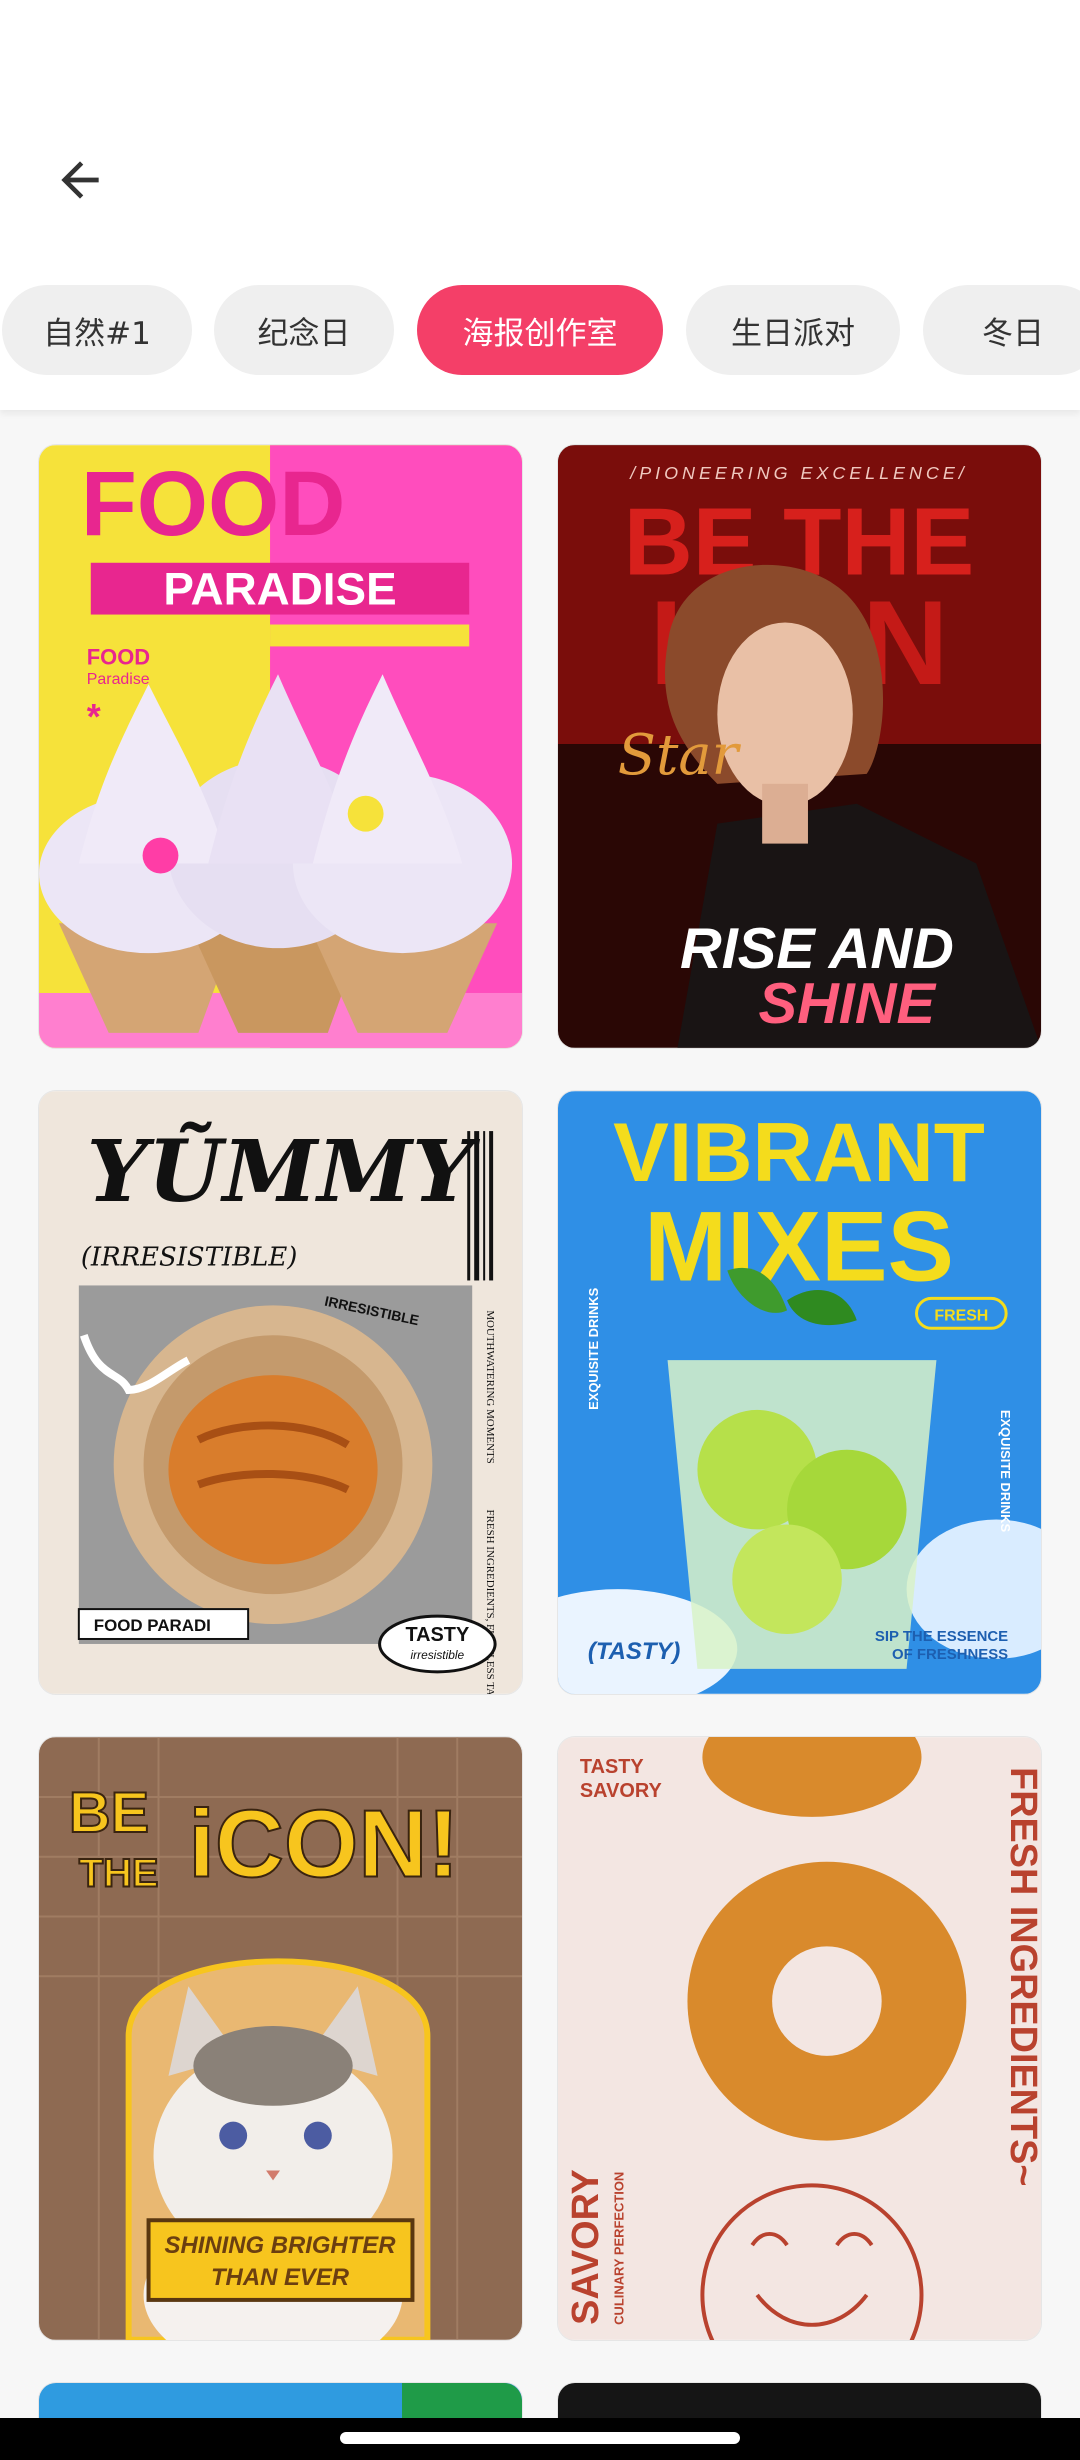 This screenshot has height=2460, width=1080. What do you see at coordinates (793, 330) in the screenshot?
I see `chip-birthday-party: 生日派对` at bounding box center [793, 330].